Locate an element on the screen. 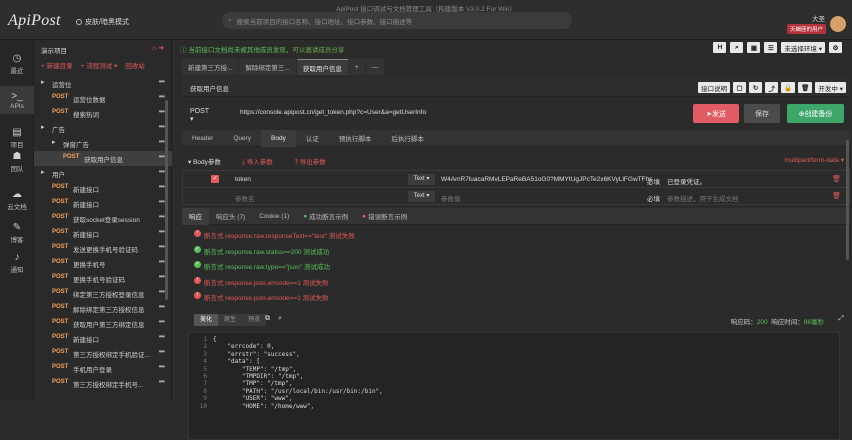  nav-item-项目: ▤ 项目 is located at coordinates (17, 137).